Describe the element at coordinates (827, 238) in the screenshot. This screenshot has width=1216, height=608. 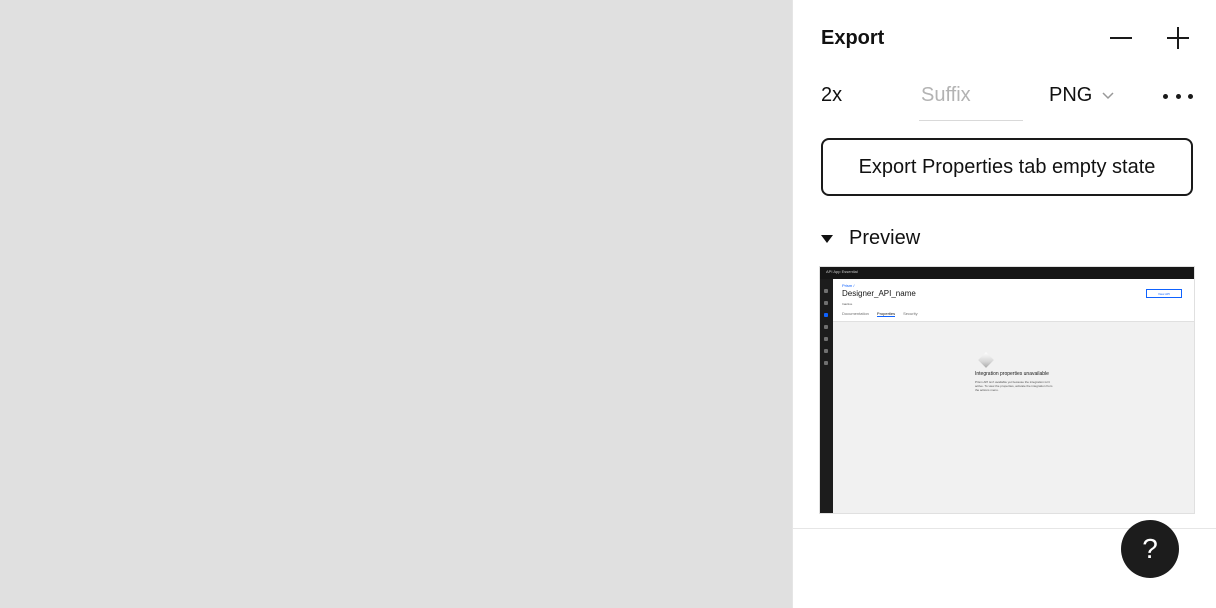
I see `caret-down-icon` at that location.